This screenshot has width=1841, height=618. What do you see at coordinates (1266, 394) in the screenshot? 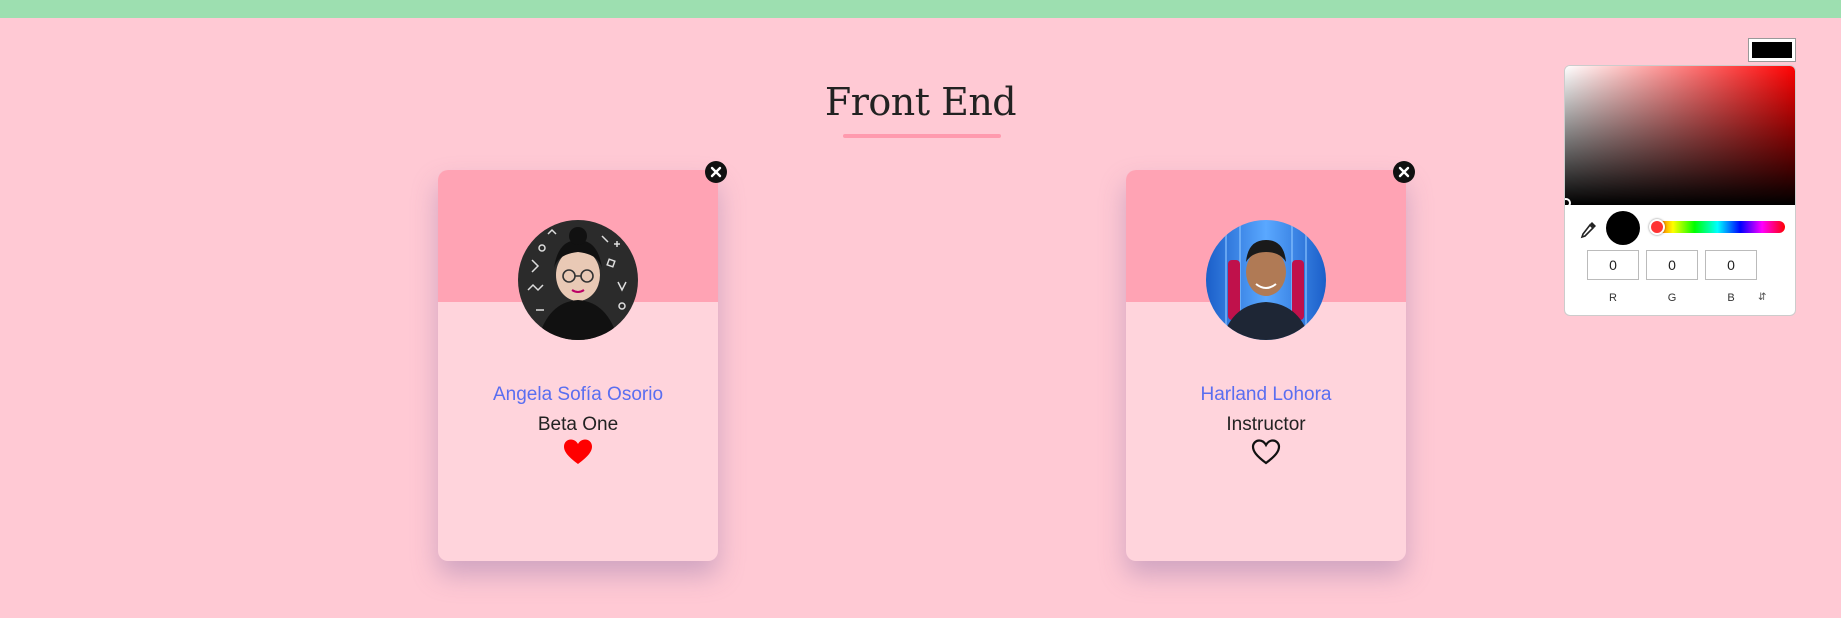
I see `card-name: Harland Lohora` at bounding box center [1266, 394].